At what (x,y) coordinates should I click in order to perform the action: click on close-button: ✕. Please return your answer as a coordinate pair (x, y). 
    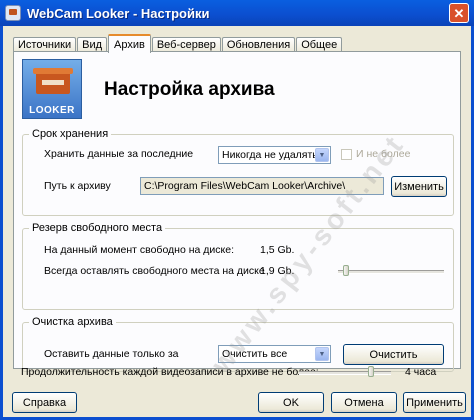
    Looking at the image, I should click on (459, 13).